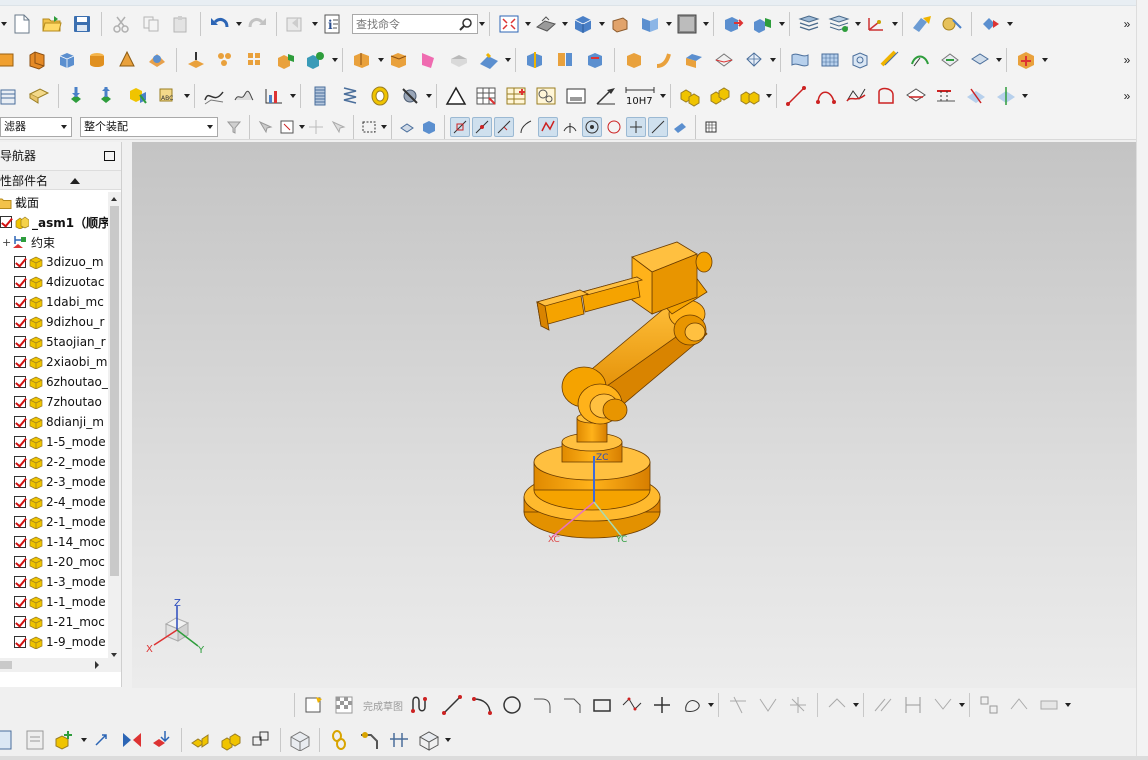 The width and height of the screenshot is (1148, 760). What do you see at coordinates (6, 665) in the screenshot?
I see `hscroll-thumb` at bounding box center [6, 665].